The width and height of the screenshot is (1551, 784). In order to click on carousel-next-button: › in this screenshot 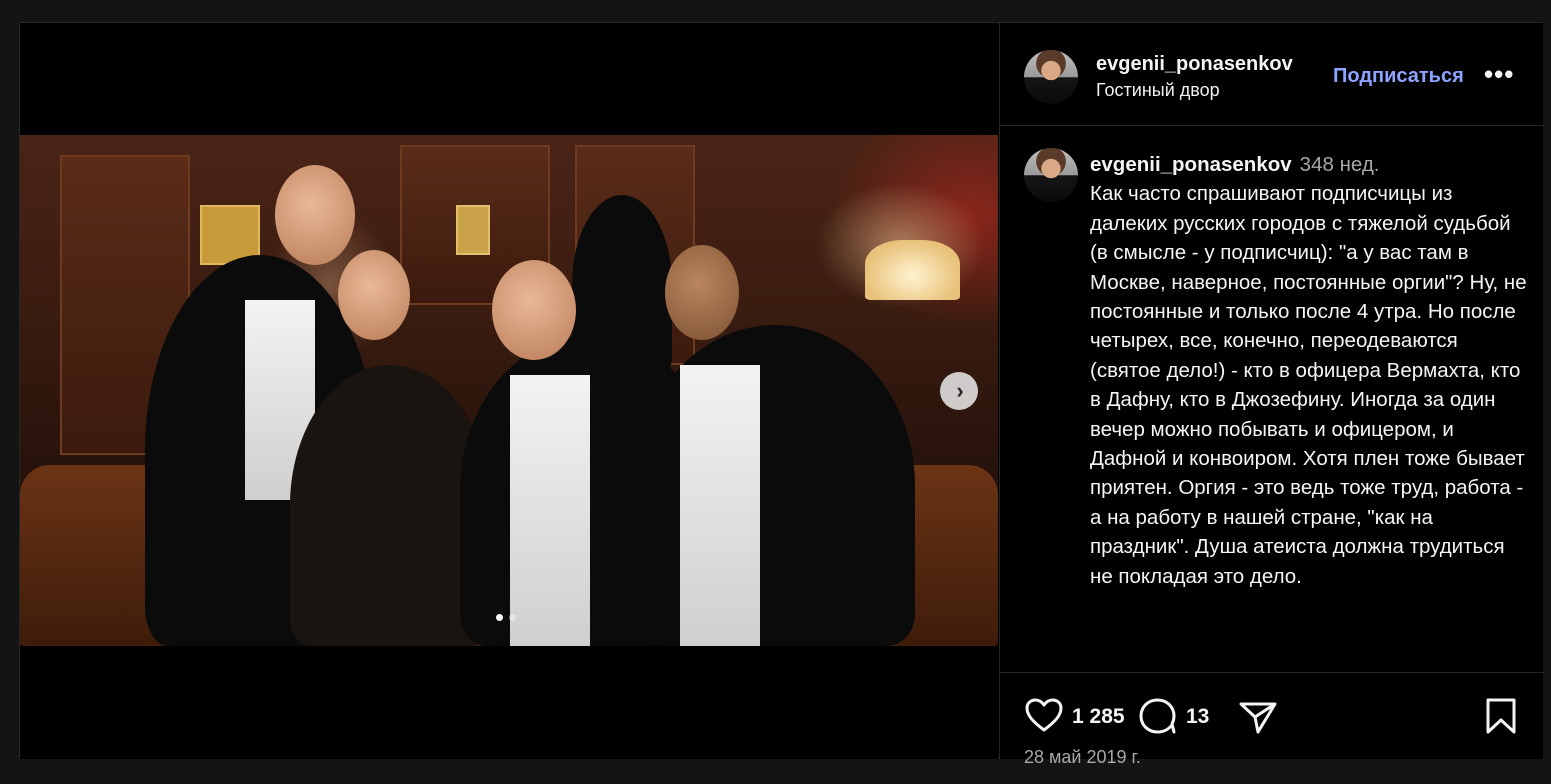, I will do `click(959, 391)`.